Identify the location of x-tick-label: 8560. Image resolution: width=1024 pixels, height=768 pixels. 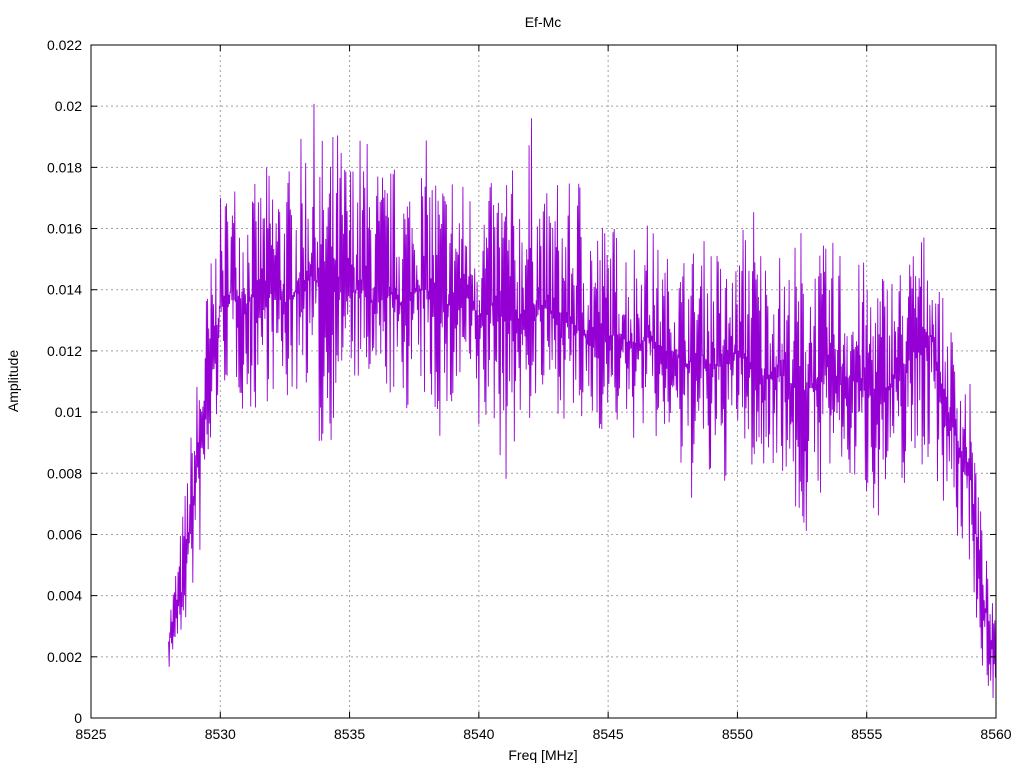
(995, 734).